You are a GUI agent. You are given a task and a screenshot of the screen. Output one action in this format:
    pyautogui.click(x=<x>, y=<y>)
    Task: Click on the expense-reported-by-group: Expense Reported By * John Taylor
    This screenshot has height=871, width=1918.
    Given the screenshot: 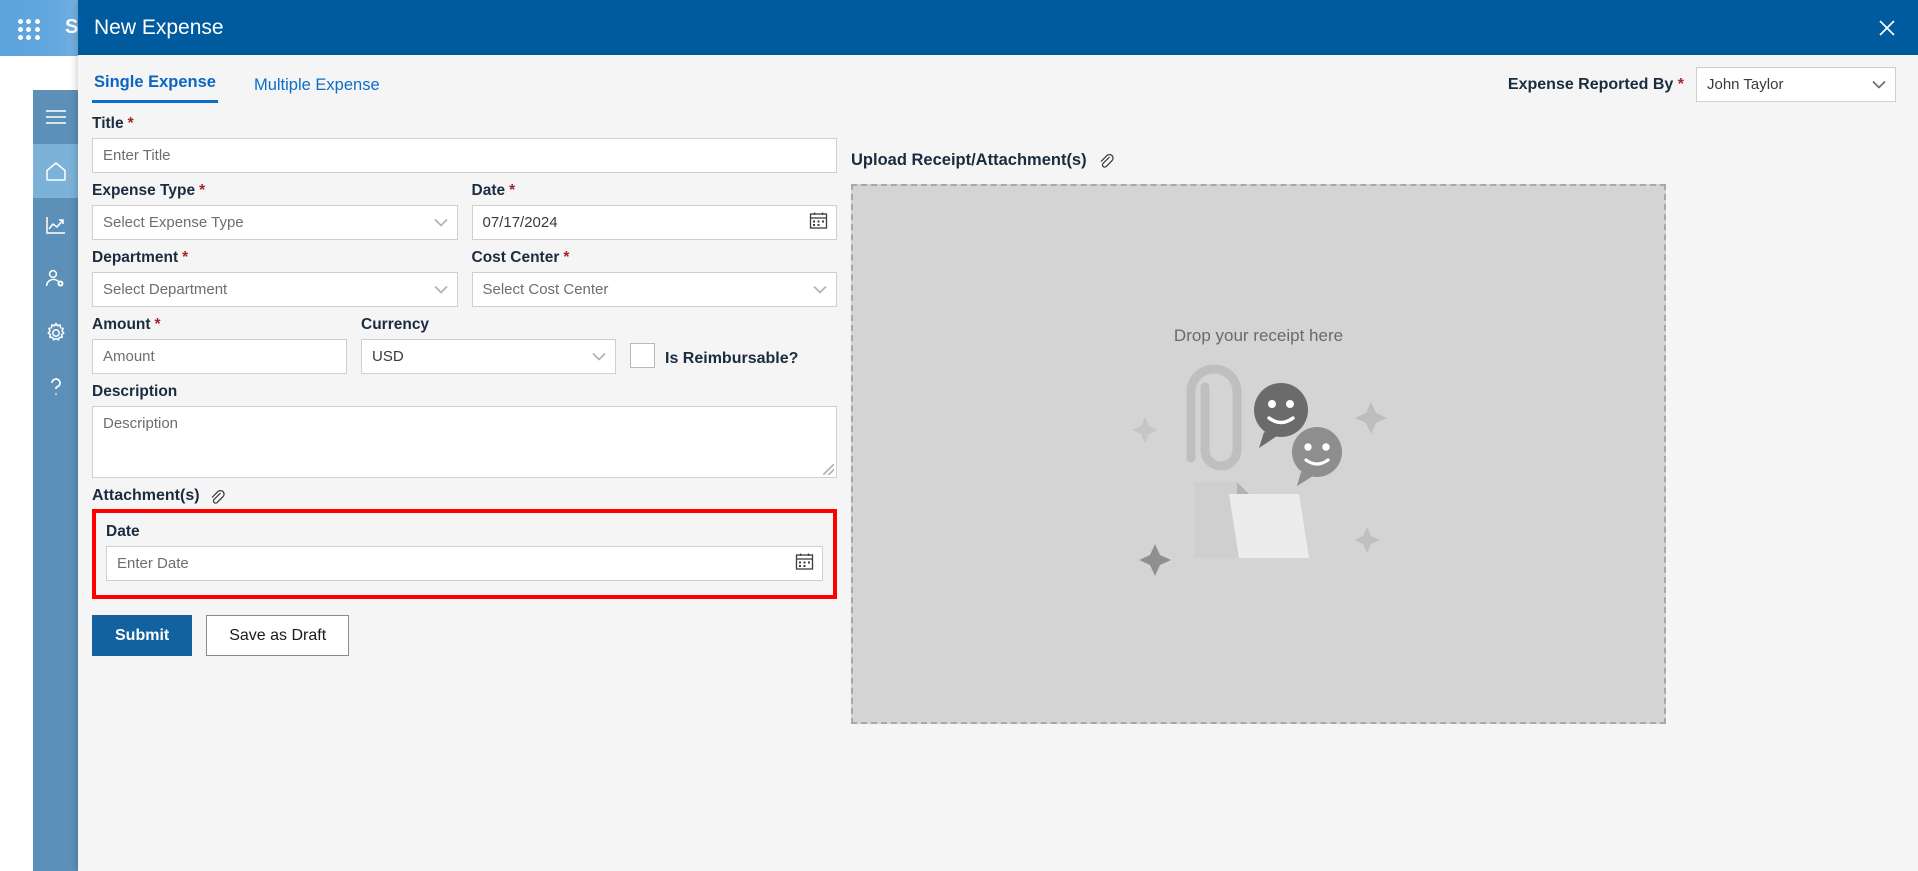 What is the action you would take?
    pyautogui.click(x=1702, y=84)
    